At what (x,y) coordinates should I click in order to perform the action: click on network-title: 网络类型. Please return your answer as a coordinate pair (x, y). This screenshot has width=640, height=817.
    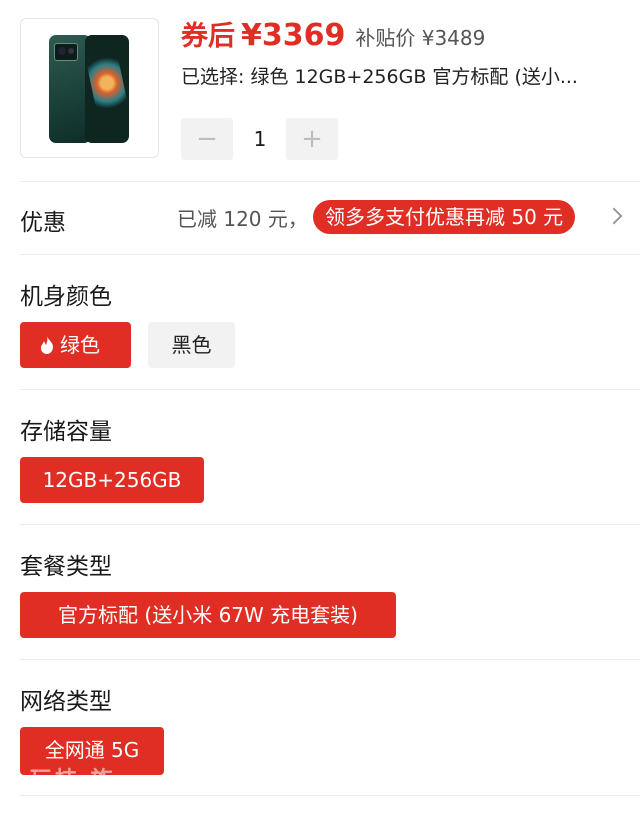
    Looking at the image, I should click on (66, 702).